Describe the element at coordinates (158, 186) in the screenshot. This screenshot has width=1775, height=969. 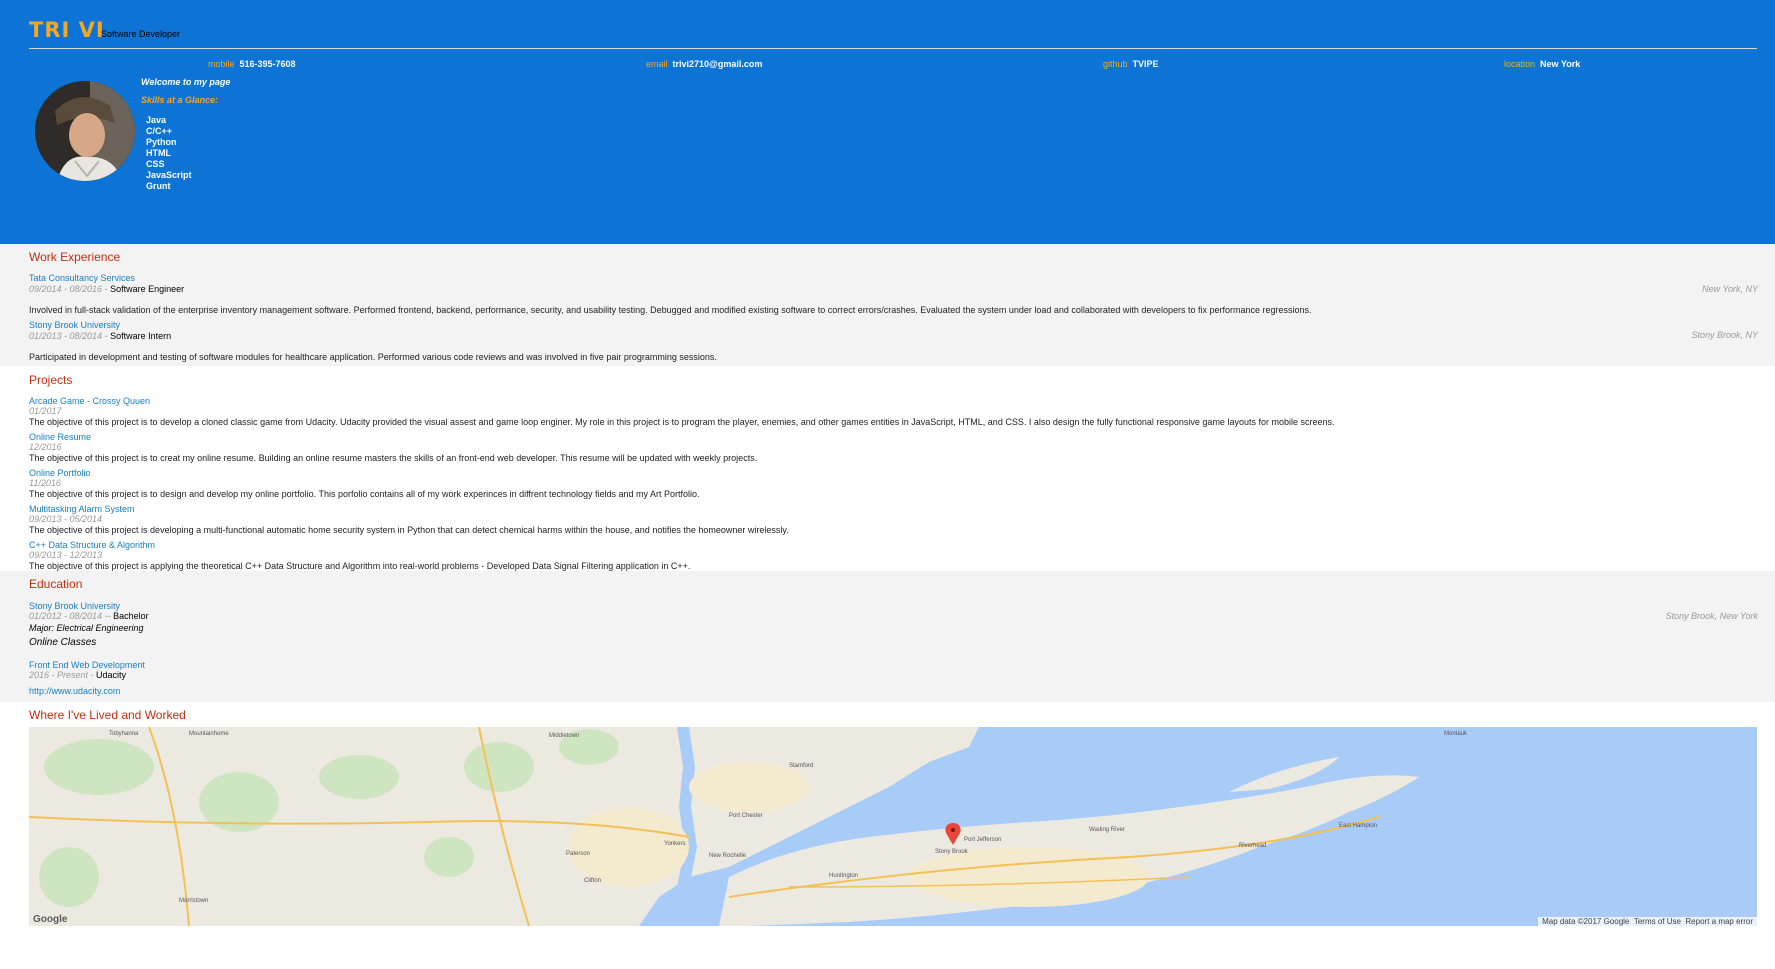
I see `skill-item: Grunt` at that location.